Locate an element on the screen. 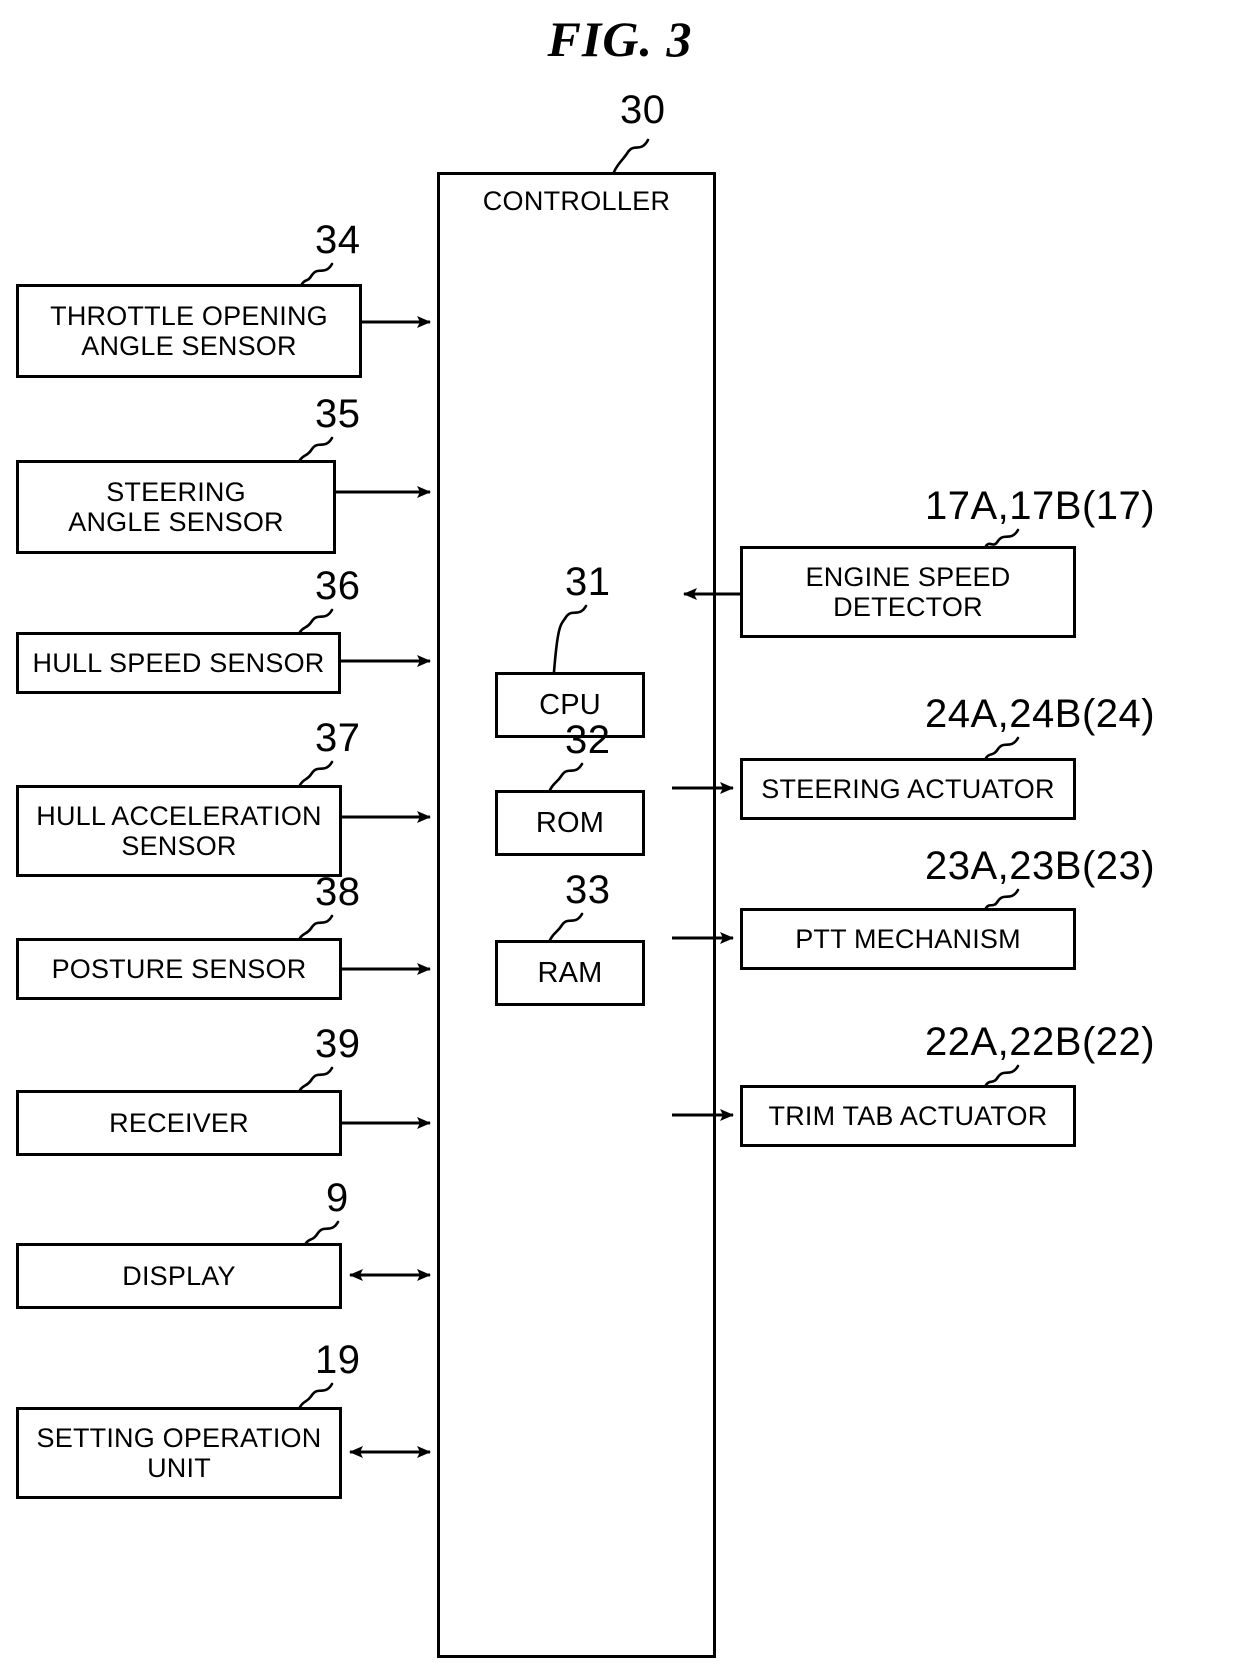 The height and width of the screenshot is (1675, 1240). ptt-mechanism-box: PTT MECHANISM is located at coordinates (908, 939).